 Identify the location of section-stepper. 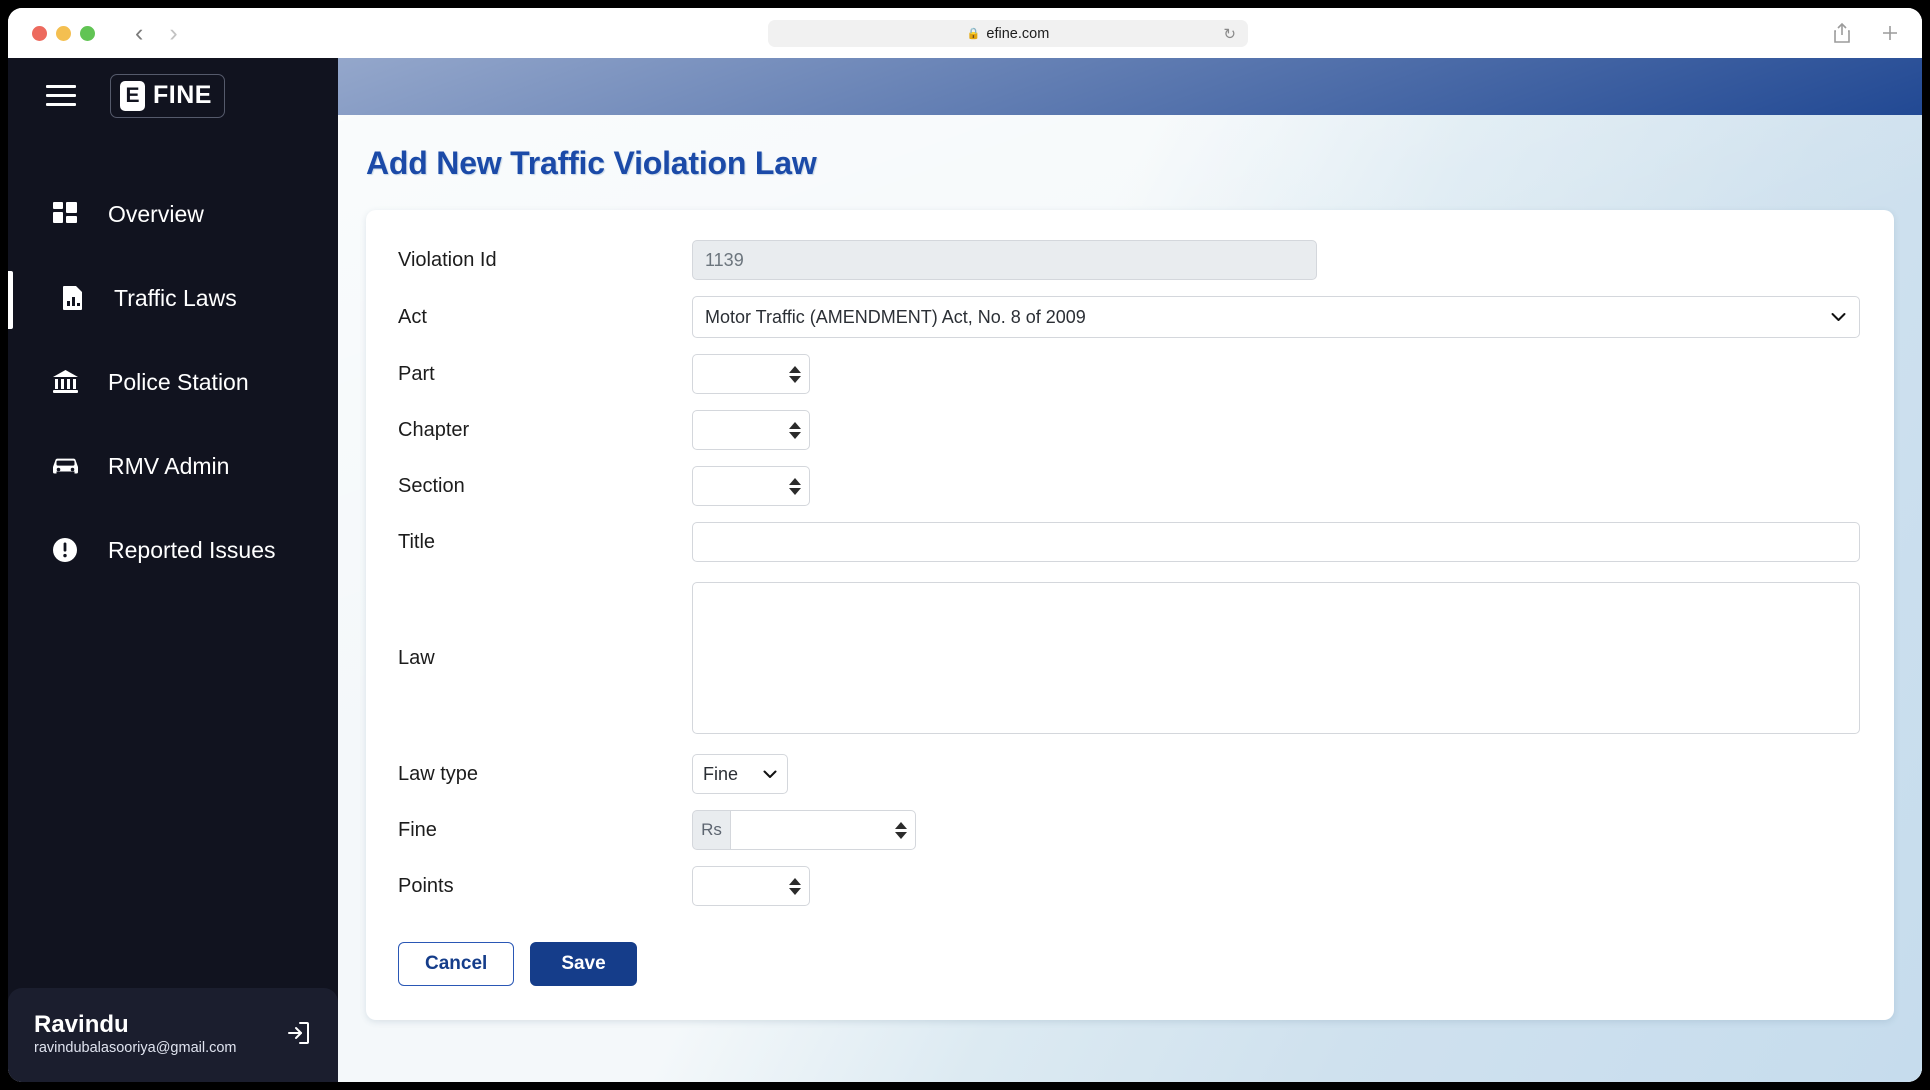
(751, 486).